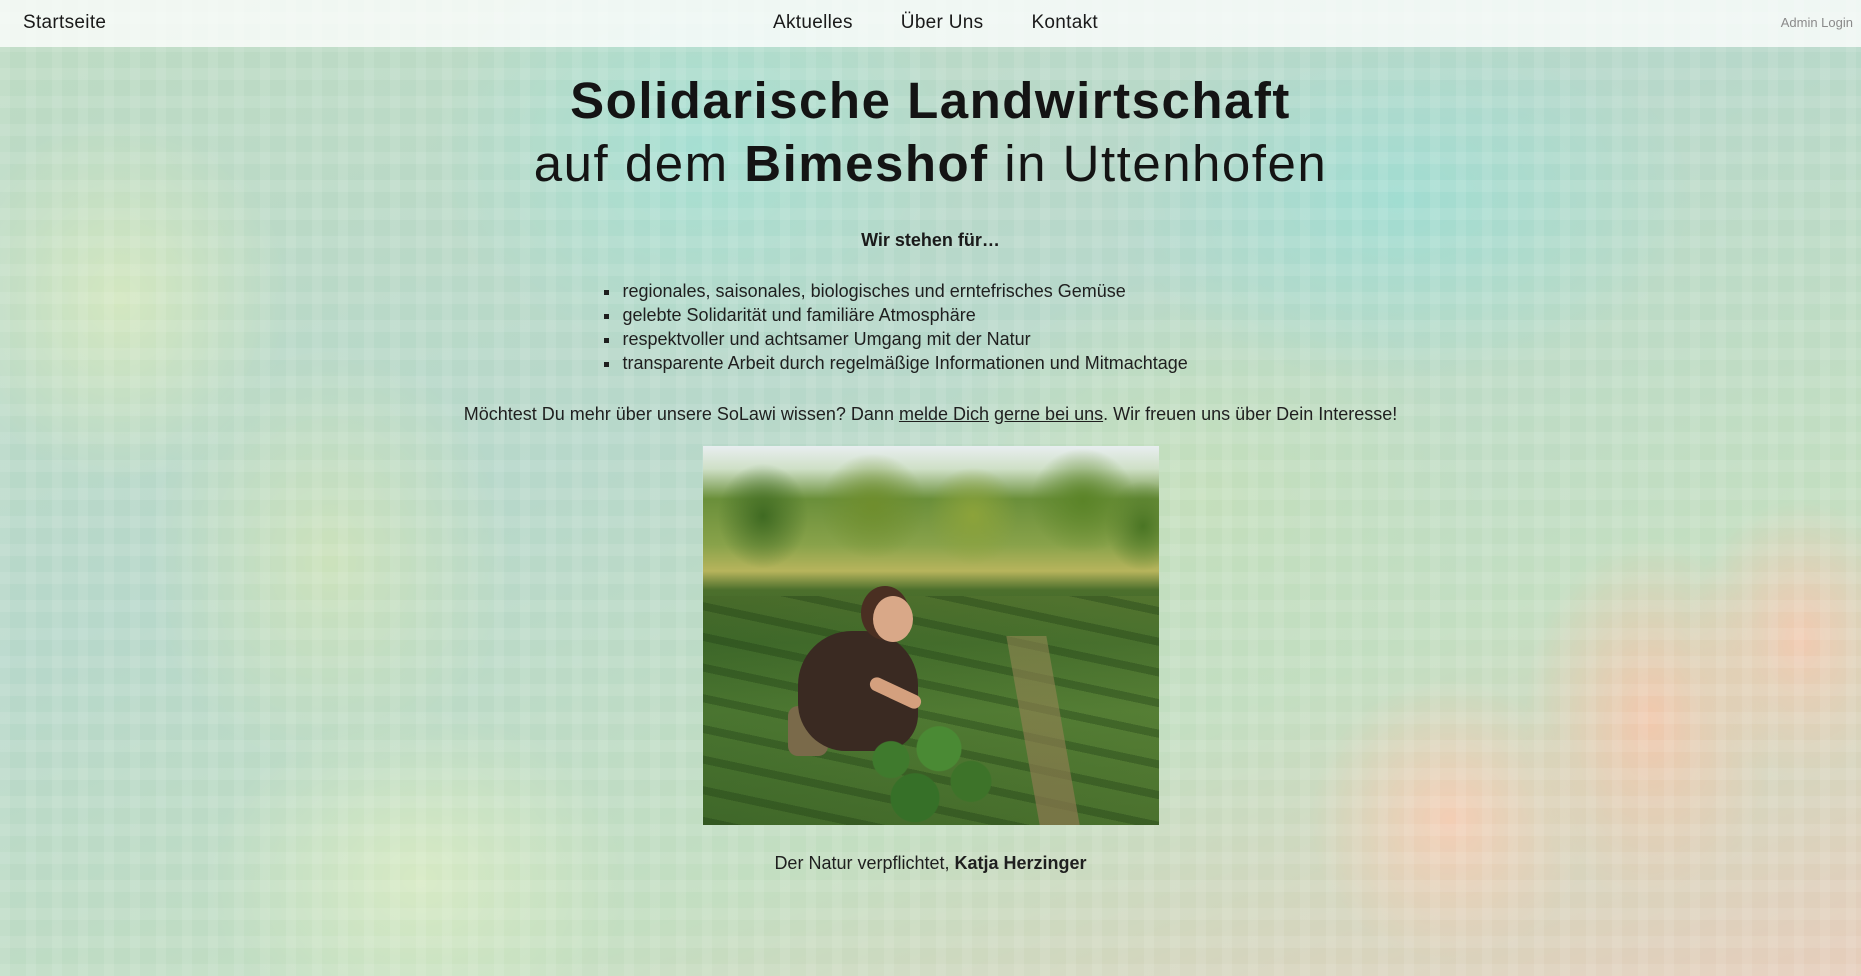 This screenshot has width=1861, height=976. What do you see at coordinates (930, 511) in the screenshot?
I see `photo-trees` at bounding box center [930, 511].